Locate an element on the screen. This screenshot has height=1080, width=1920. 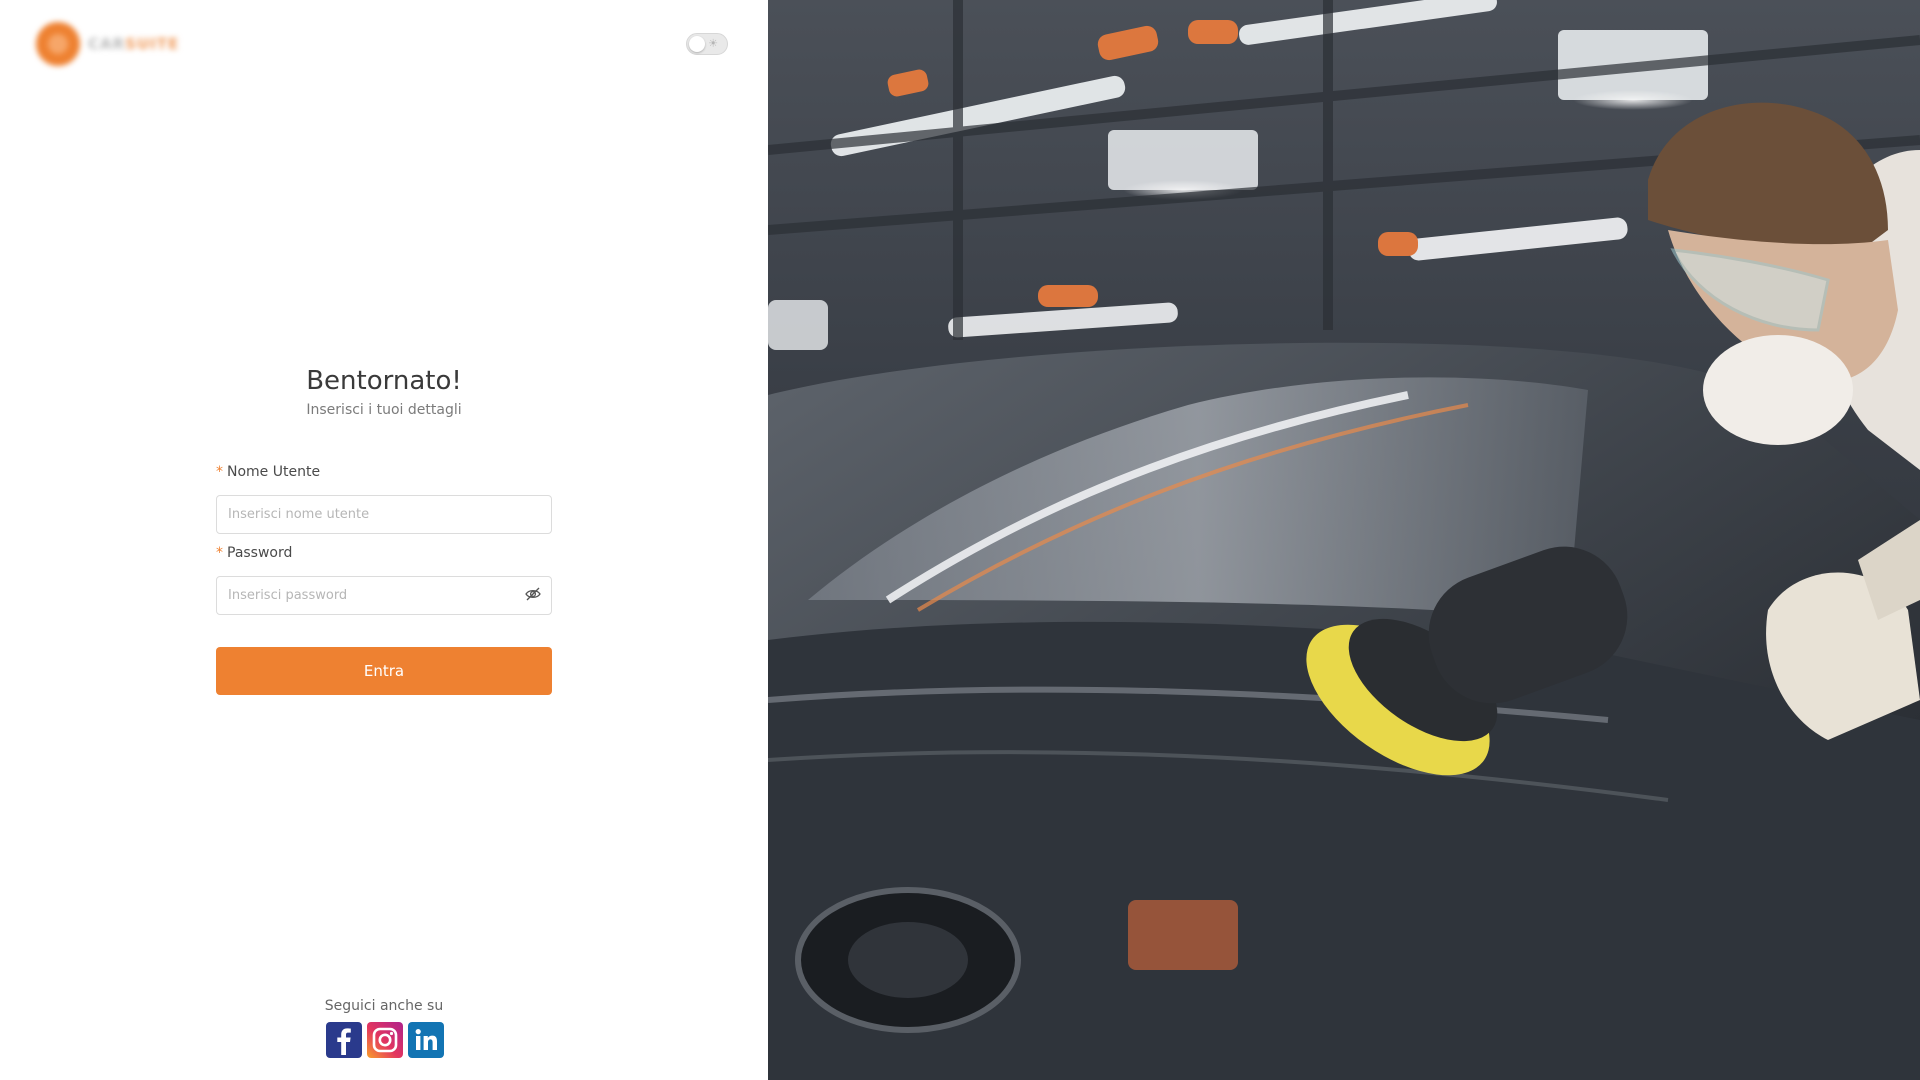
social-links is located at coordinates (385, 1040).